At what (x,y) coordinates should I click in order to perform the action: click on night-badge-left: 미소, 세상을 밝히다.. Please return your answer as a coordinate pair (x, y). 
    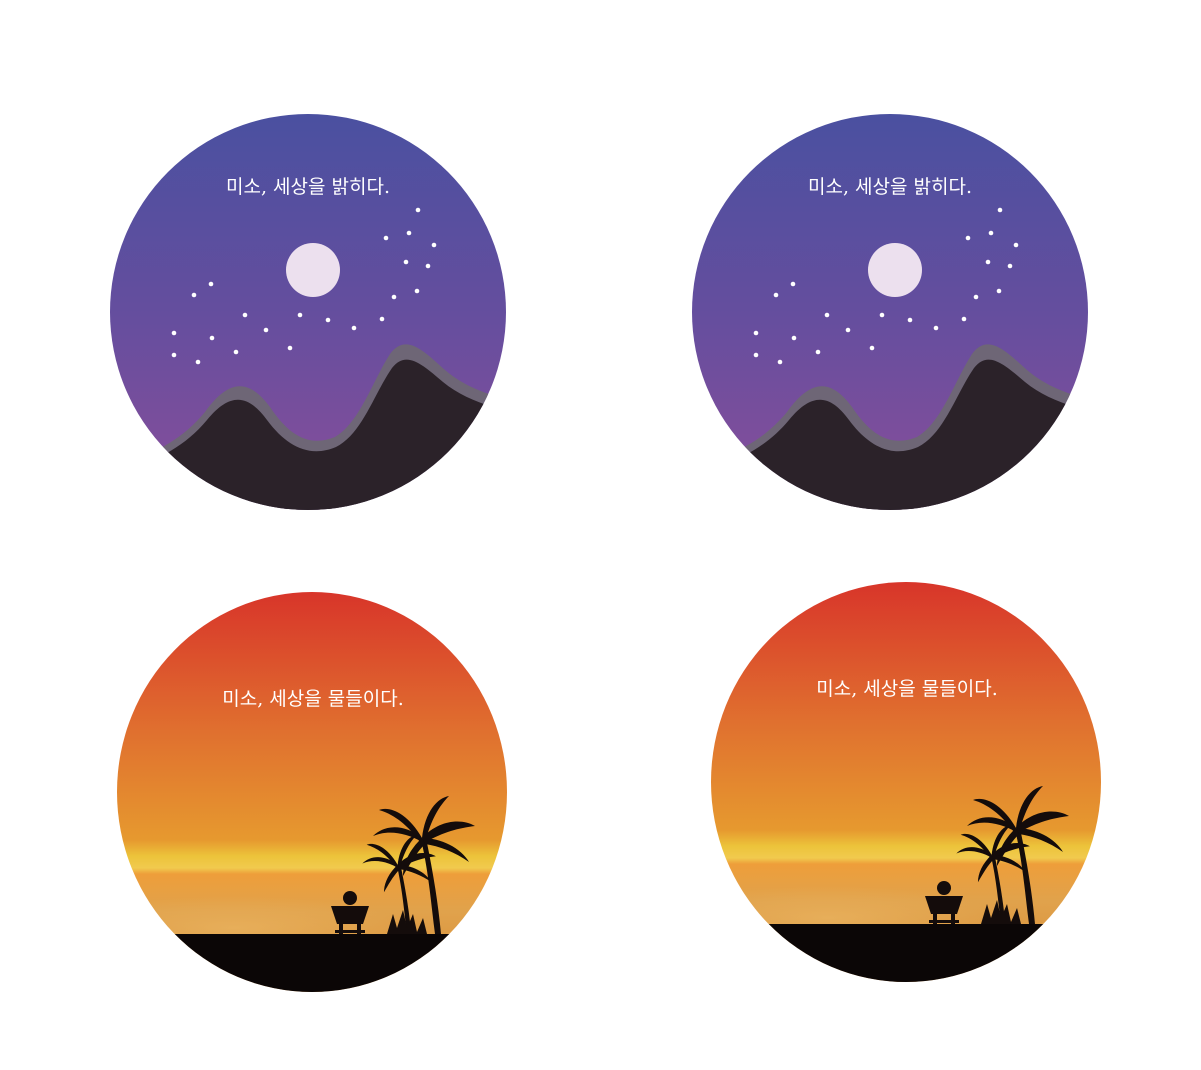
    Looking at the image, I should click on (308, 312).